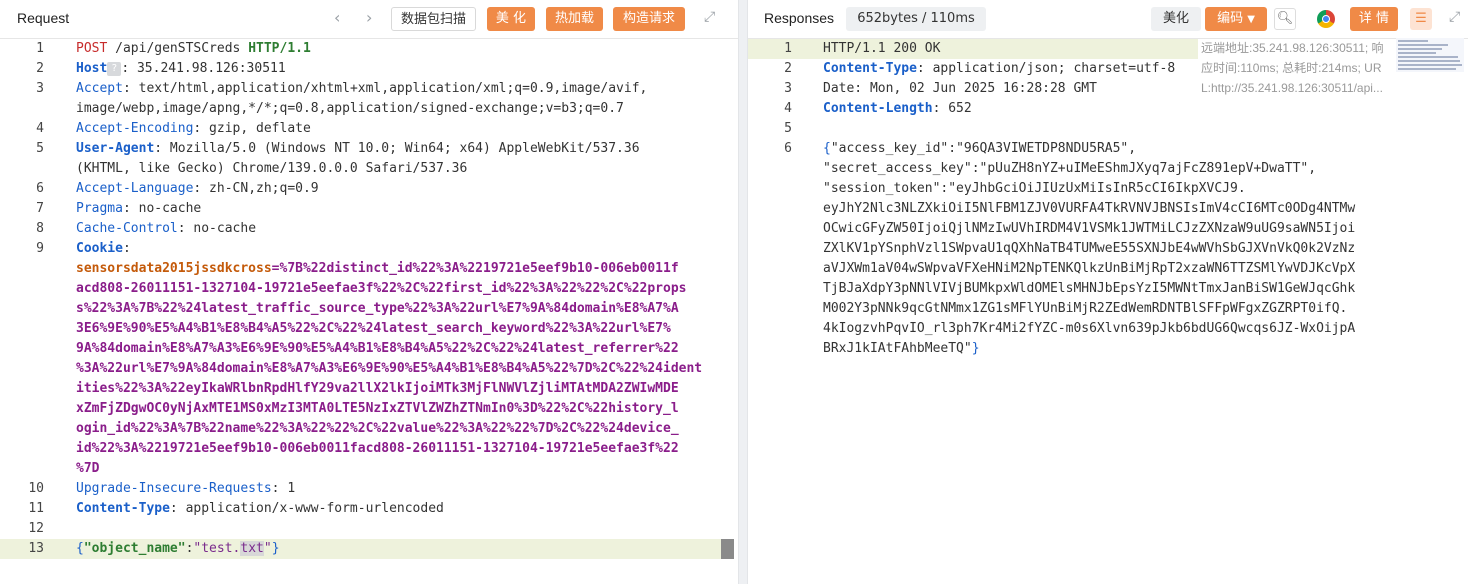 This screenshot has height=584, width=1468. I want to click on line-text: POST /api/genSTSCreds HTTP/1.1, so click(193, 48).